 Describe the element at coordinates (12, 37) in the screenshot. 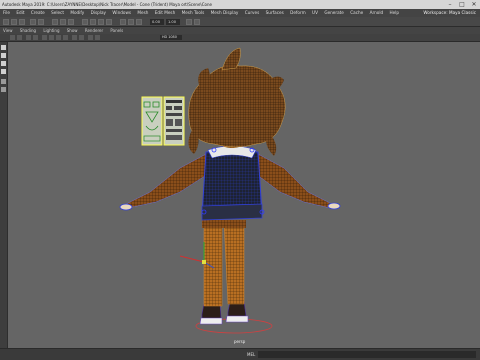

I see `camera-select-icon` at that location.